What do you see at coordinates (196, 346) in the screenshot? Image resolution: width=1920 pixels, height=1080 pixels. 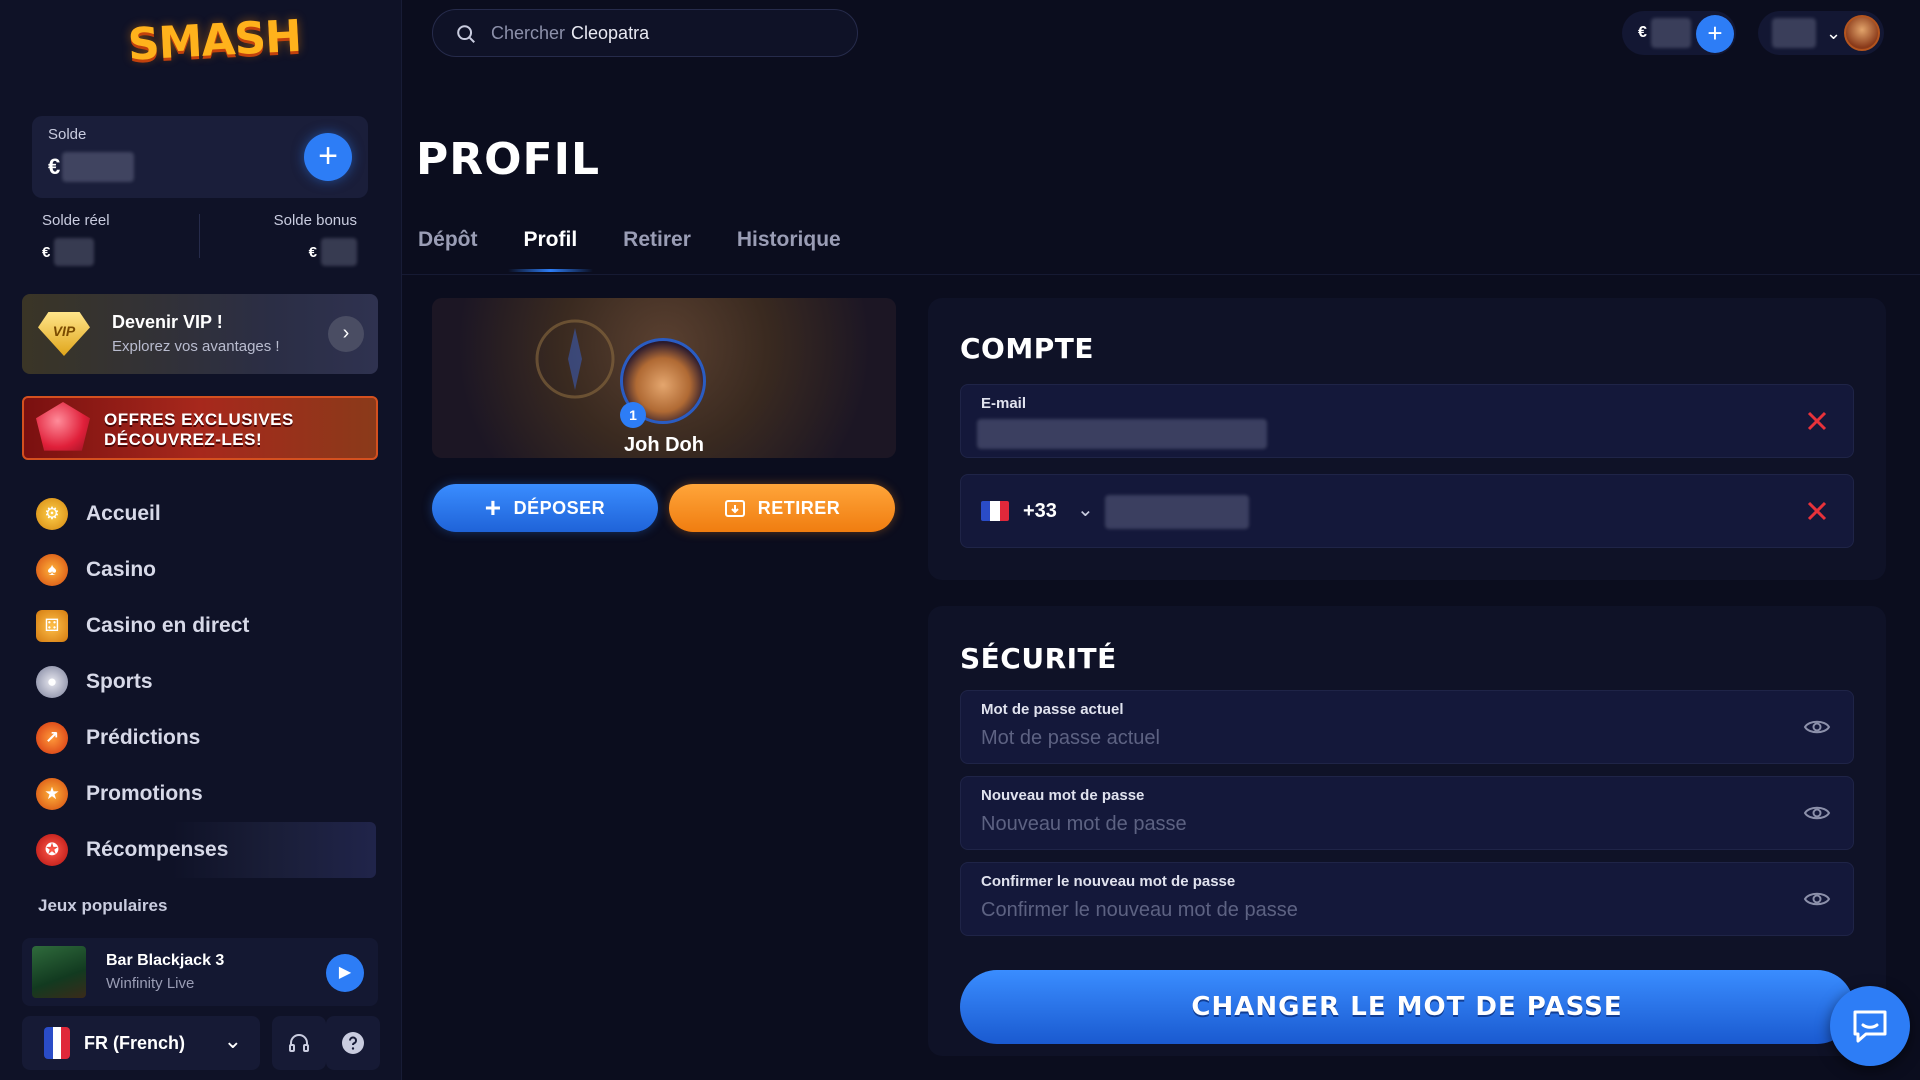 I see `vip-subtitle: Explorez vos avantages !` at bounding box center [196, 346].